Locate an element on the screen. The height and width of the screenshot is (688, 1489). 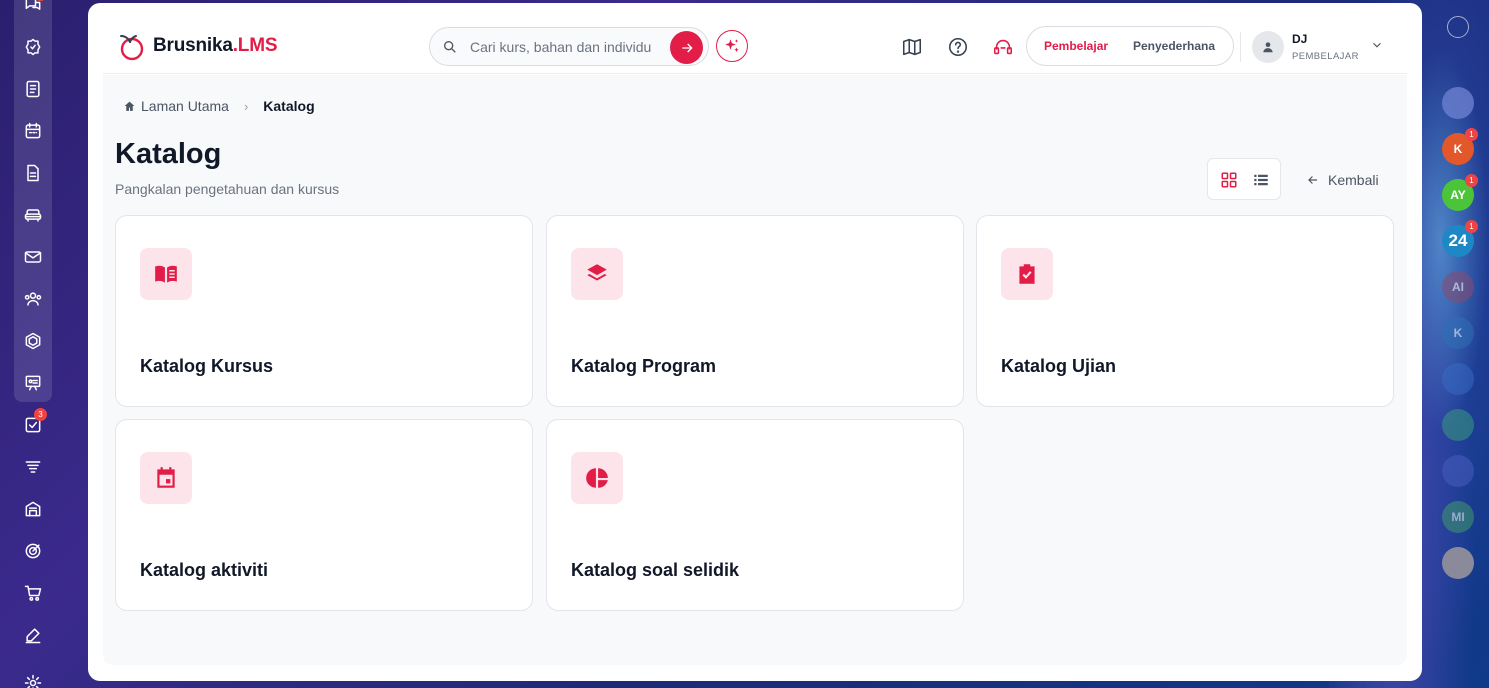
view-toggle is located at coordinates (1244, 179).